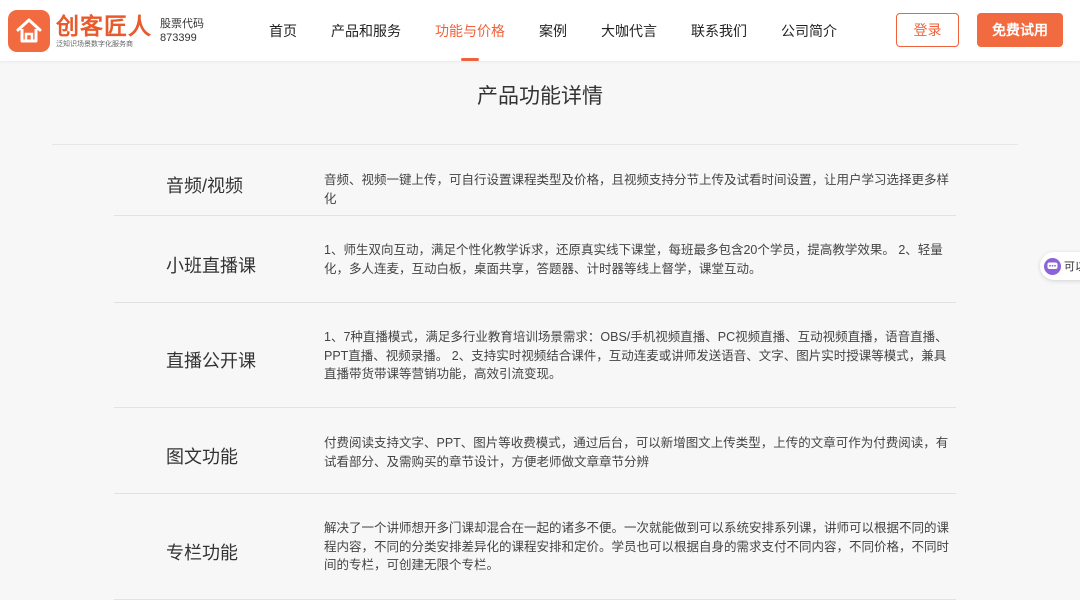  I want to click on floating-chat-tab: 可以, so click(1060, 266).